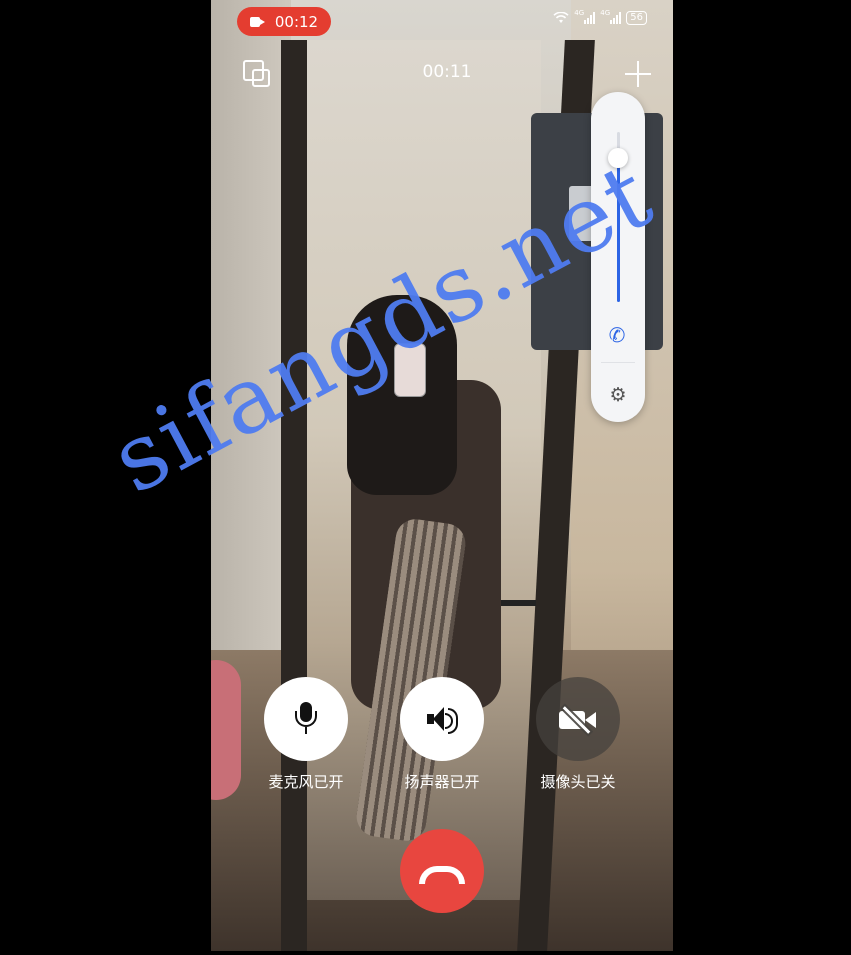 This screenshot has width=851, height=955. I want to click on camera-button, so click(578, 719).